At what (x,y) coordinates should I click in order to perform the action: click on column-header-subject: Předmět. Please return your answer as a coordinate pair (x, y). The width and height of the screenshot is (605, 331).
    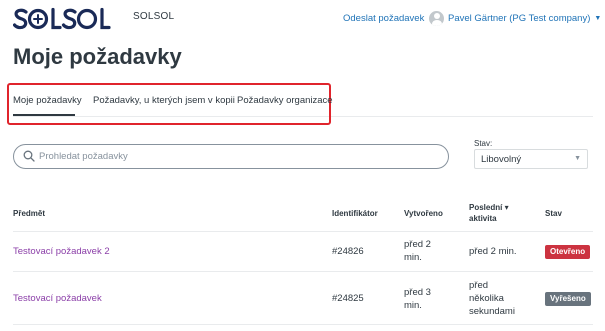
    Looking at the image, I should click on (29, 213).